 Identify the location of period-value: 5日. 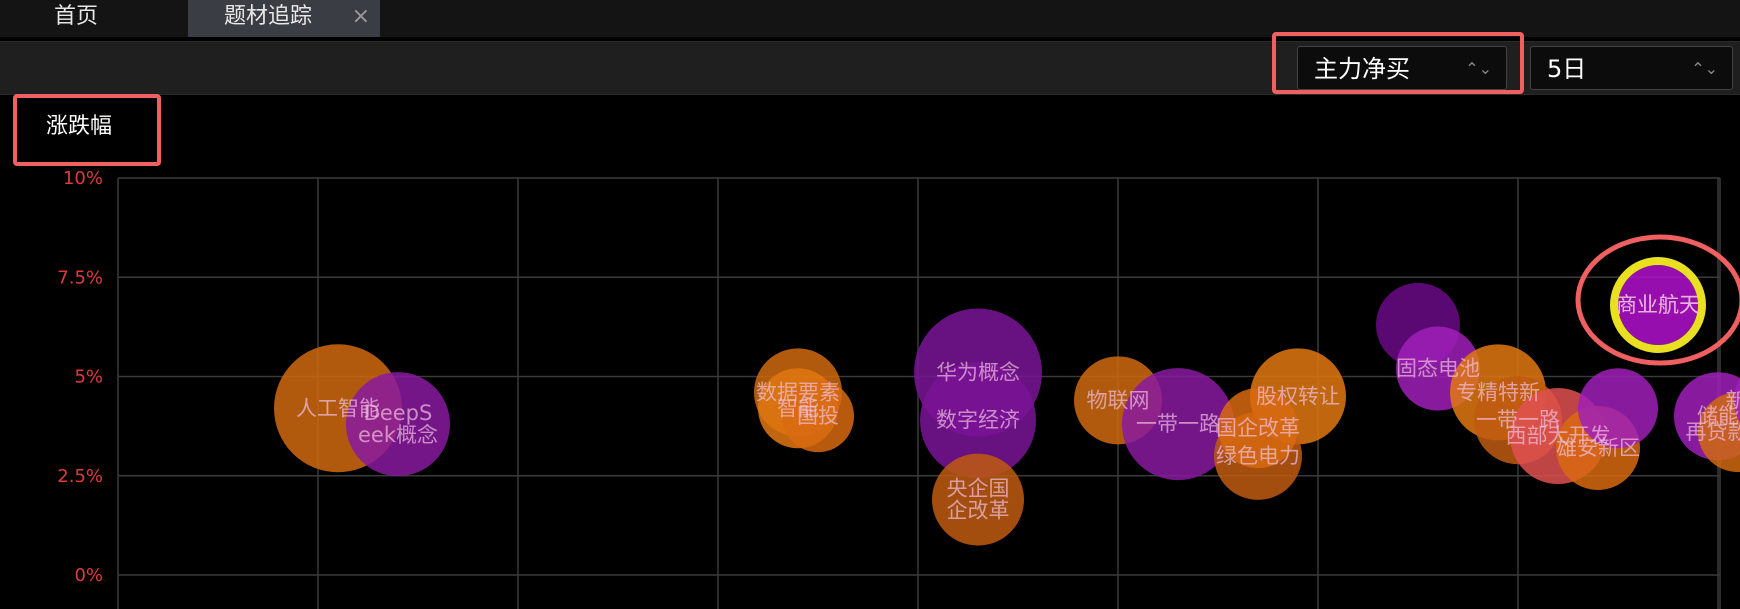
(1567, 69).